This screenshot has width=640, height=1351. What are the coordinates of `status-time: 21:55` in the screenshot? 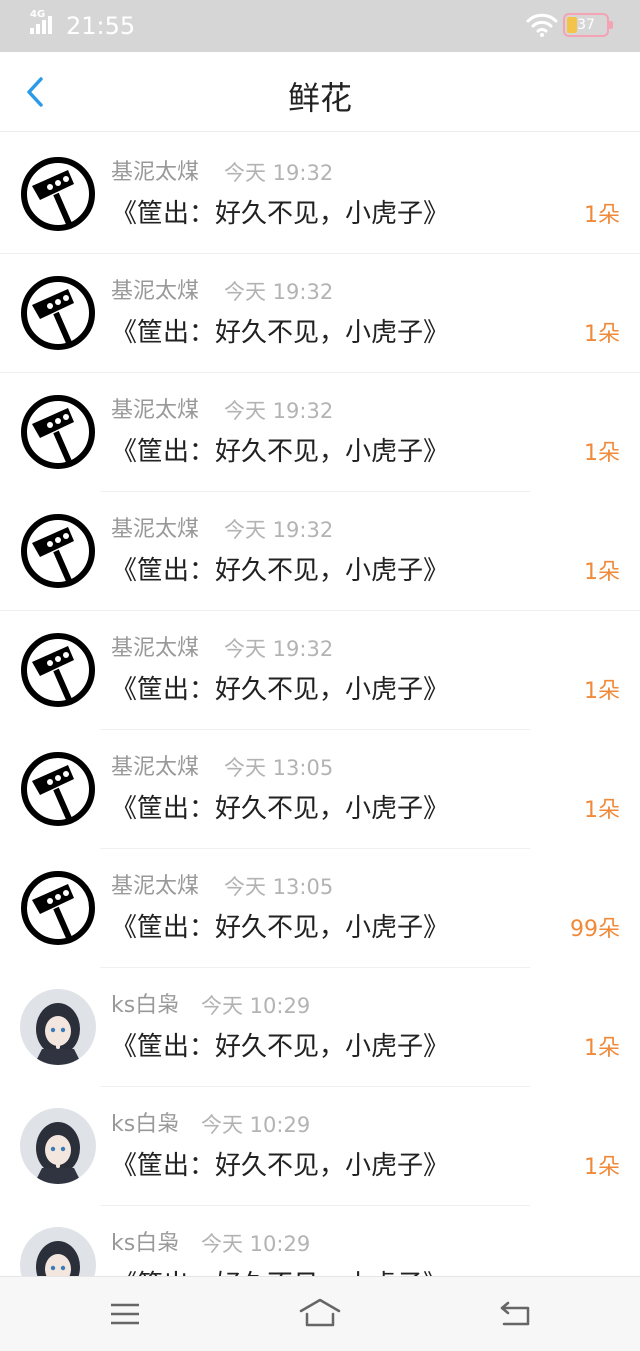 It's located at (101, 26).